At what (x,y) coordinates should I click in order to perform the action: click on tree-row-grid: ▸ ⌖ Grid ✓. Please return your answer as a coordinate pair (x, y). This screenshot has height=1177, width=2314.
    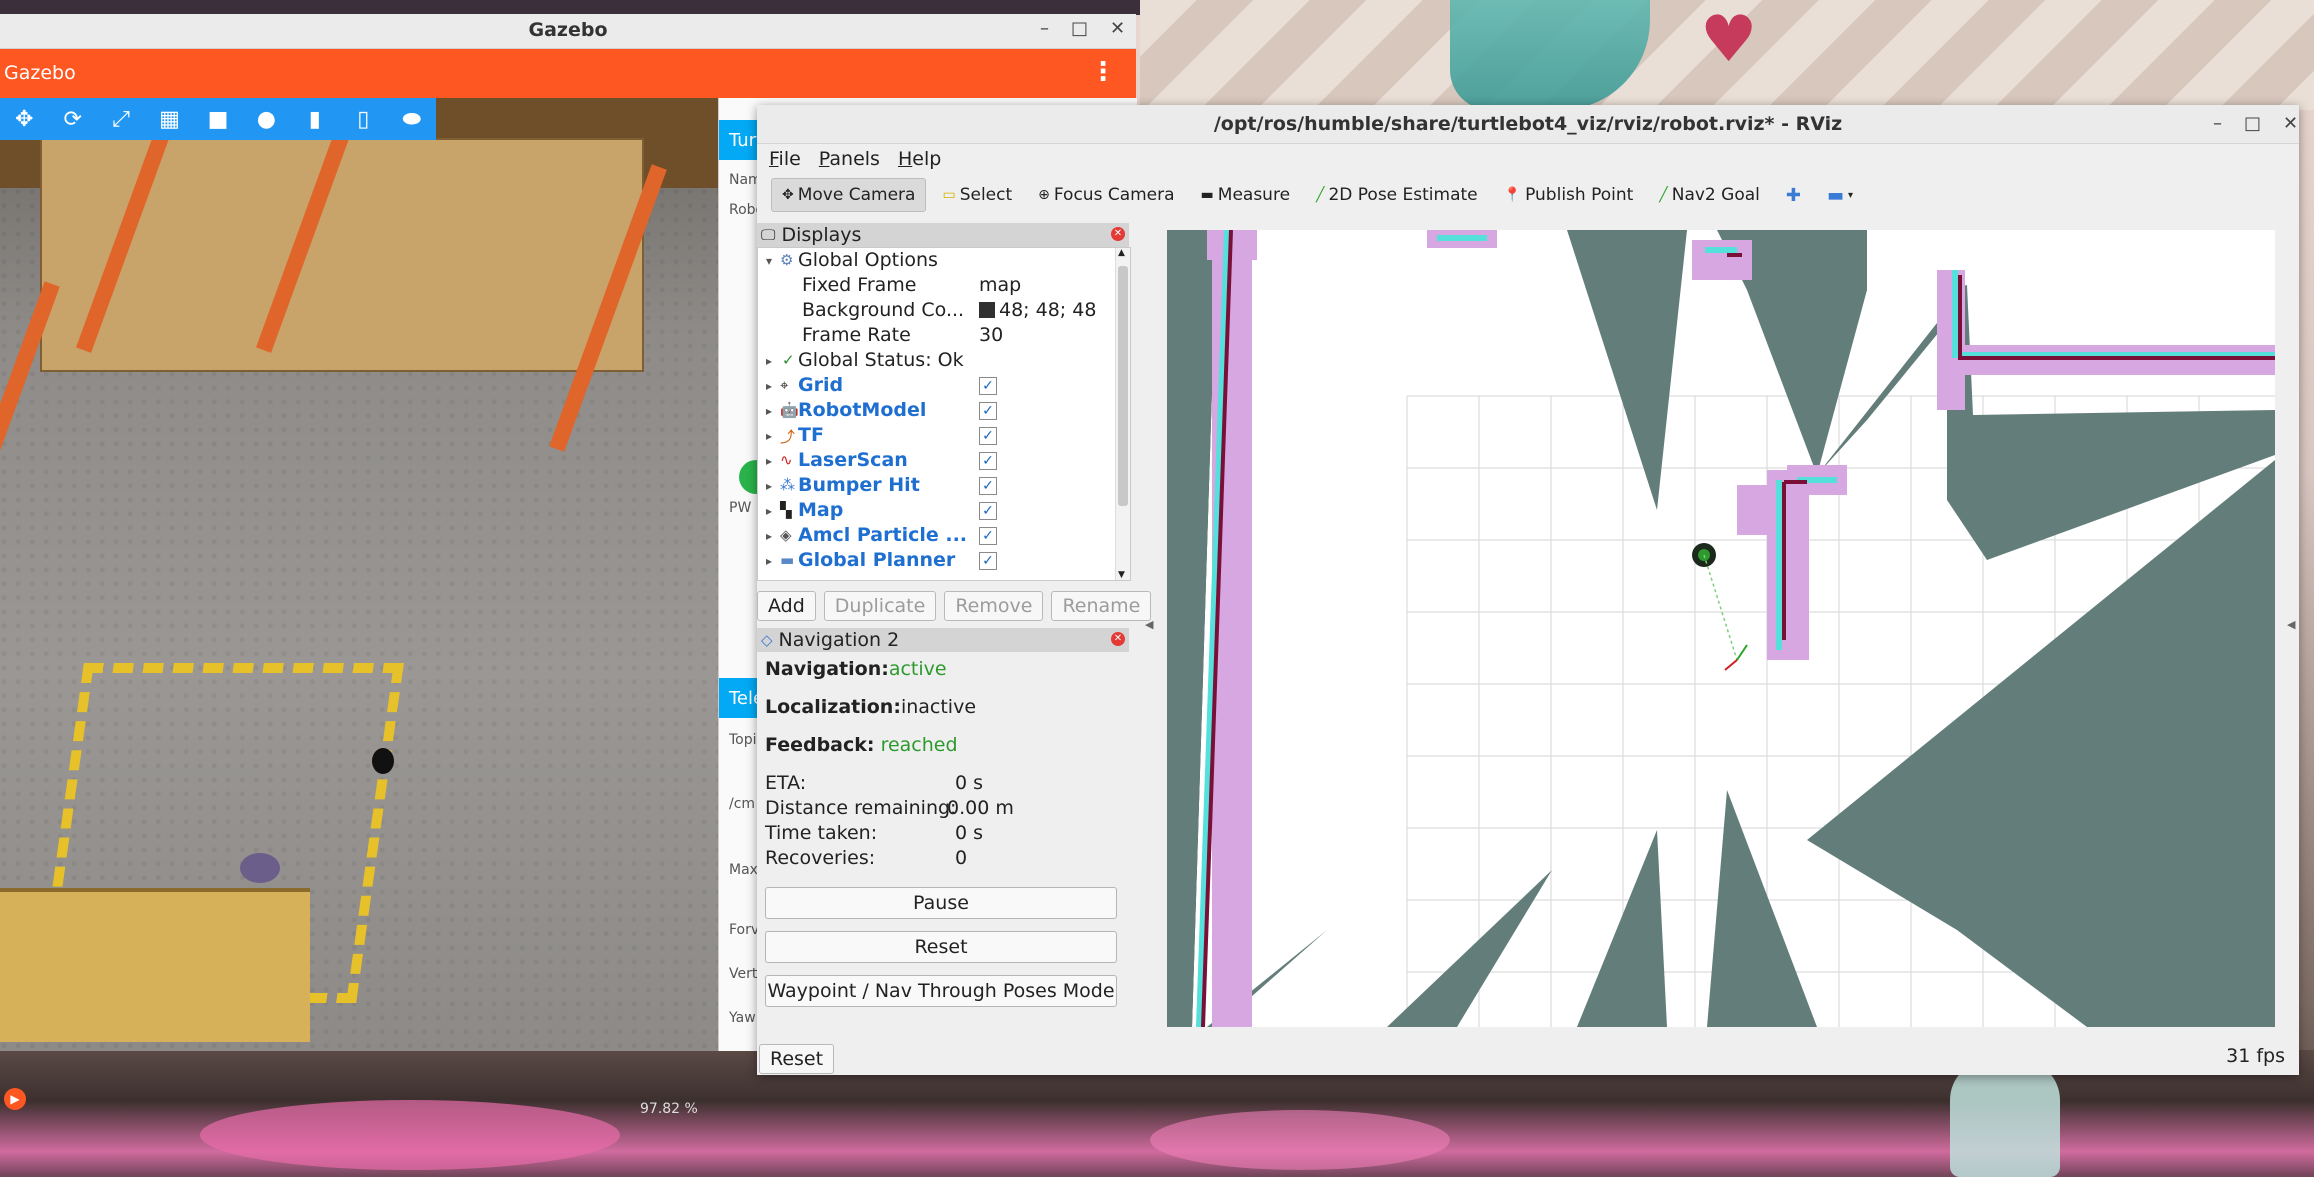
    Looking at the image, I should click on (938, 386).